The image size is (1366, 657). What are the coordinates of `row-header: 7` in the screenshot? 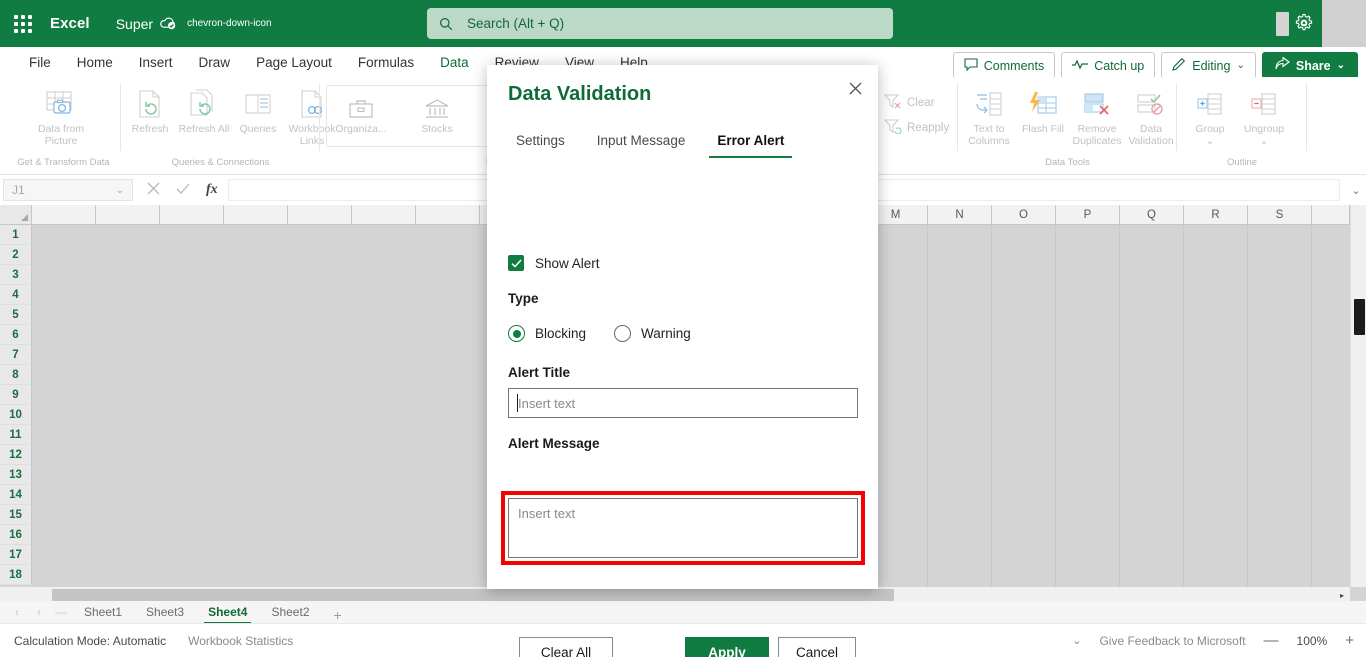 It's located at (16, 355).